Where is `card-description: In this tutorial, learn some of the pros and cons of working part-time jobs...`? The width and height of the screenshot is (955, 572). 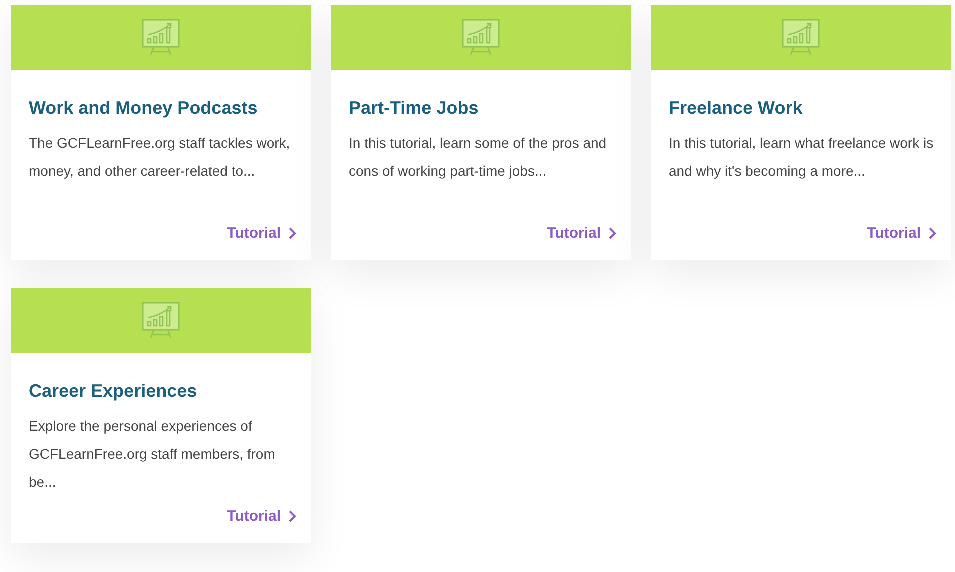 card-description: In this tutorial, learn some of the pros and cons of working part-time jobs... is located at coordinates (478, 157).